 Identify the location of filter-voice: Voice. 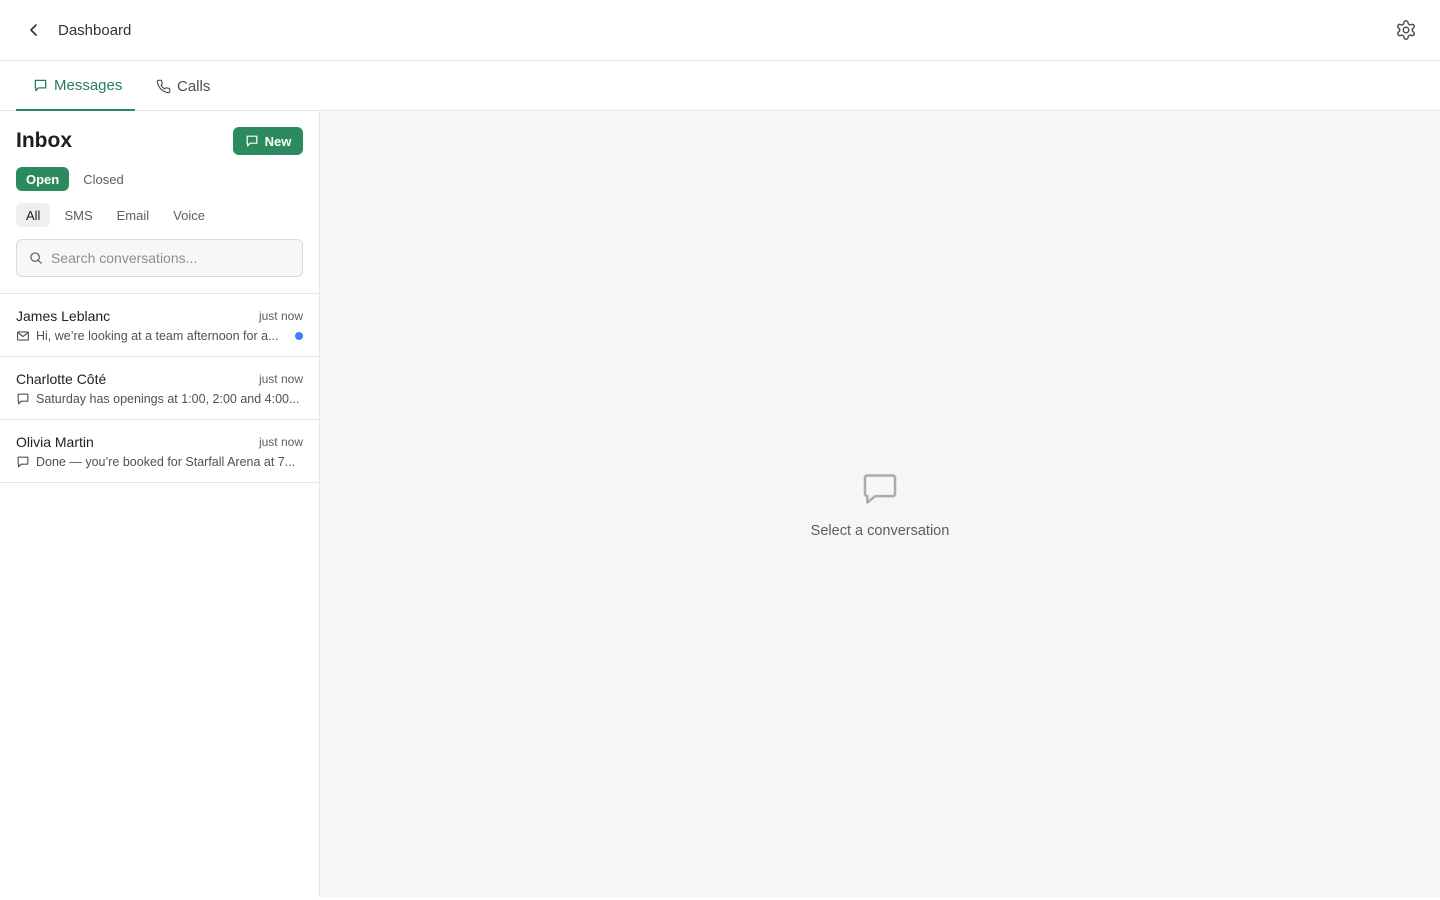
(189, 215).